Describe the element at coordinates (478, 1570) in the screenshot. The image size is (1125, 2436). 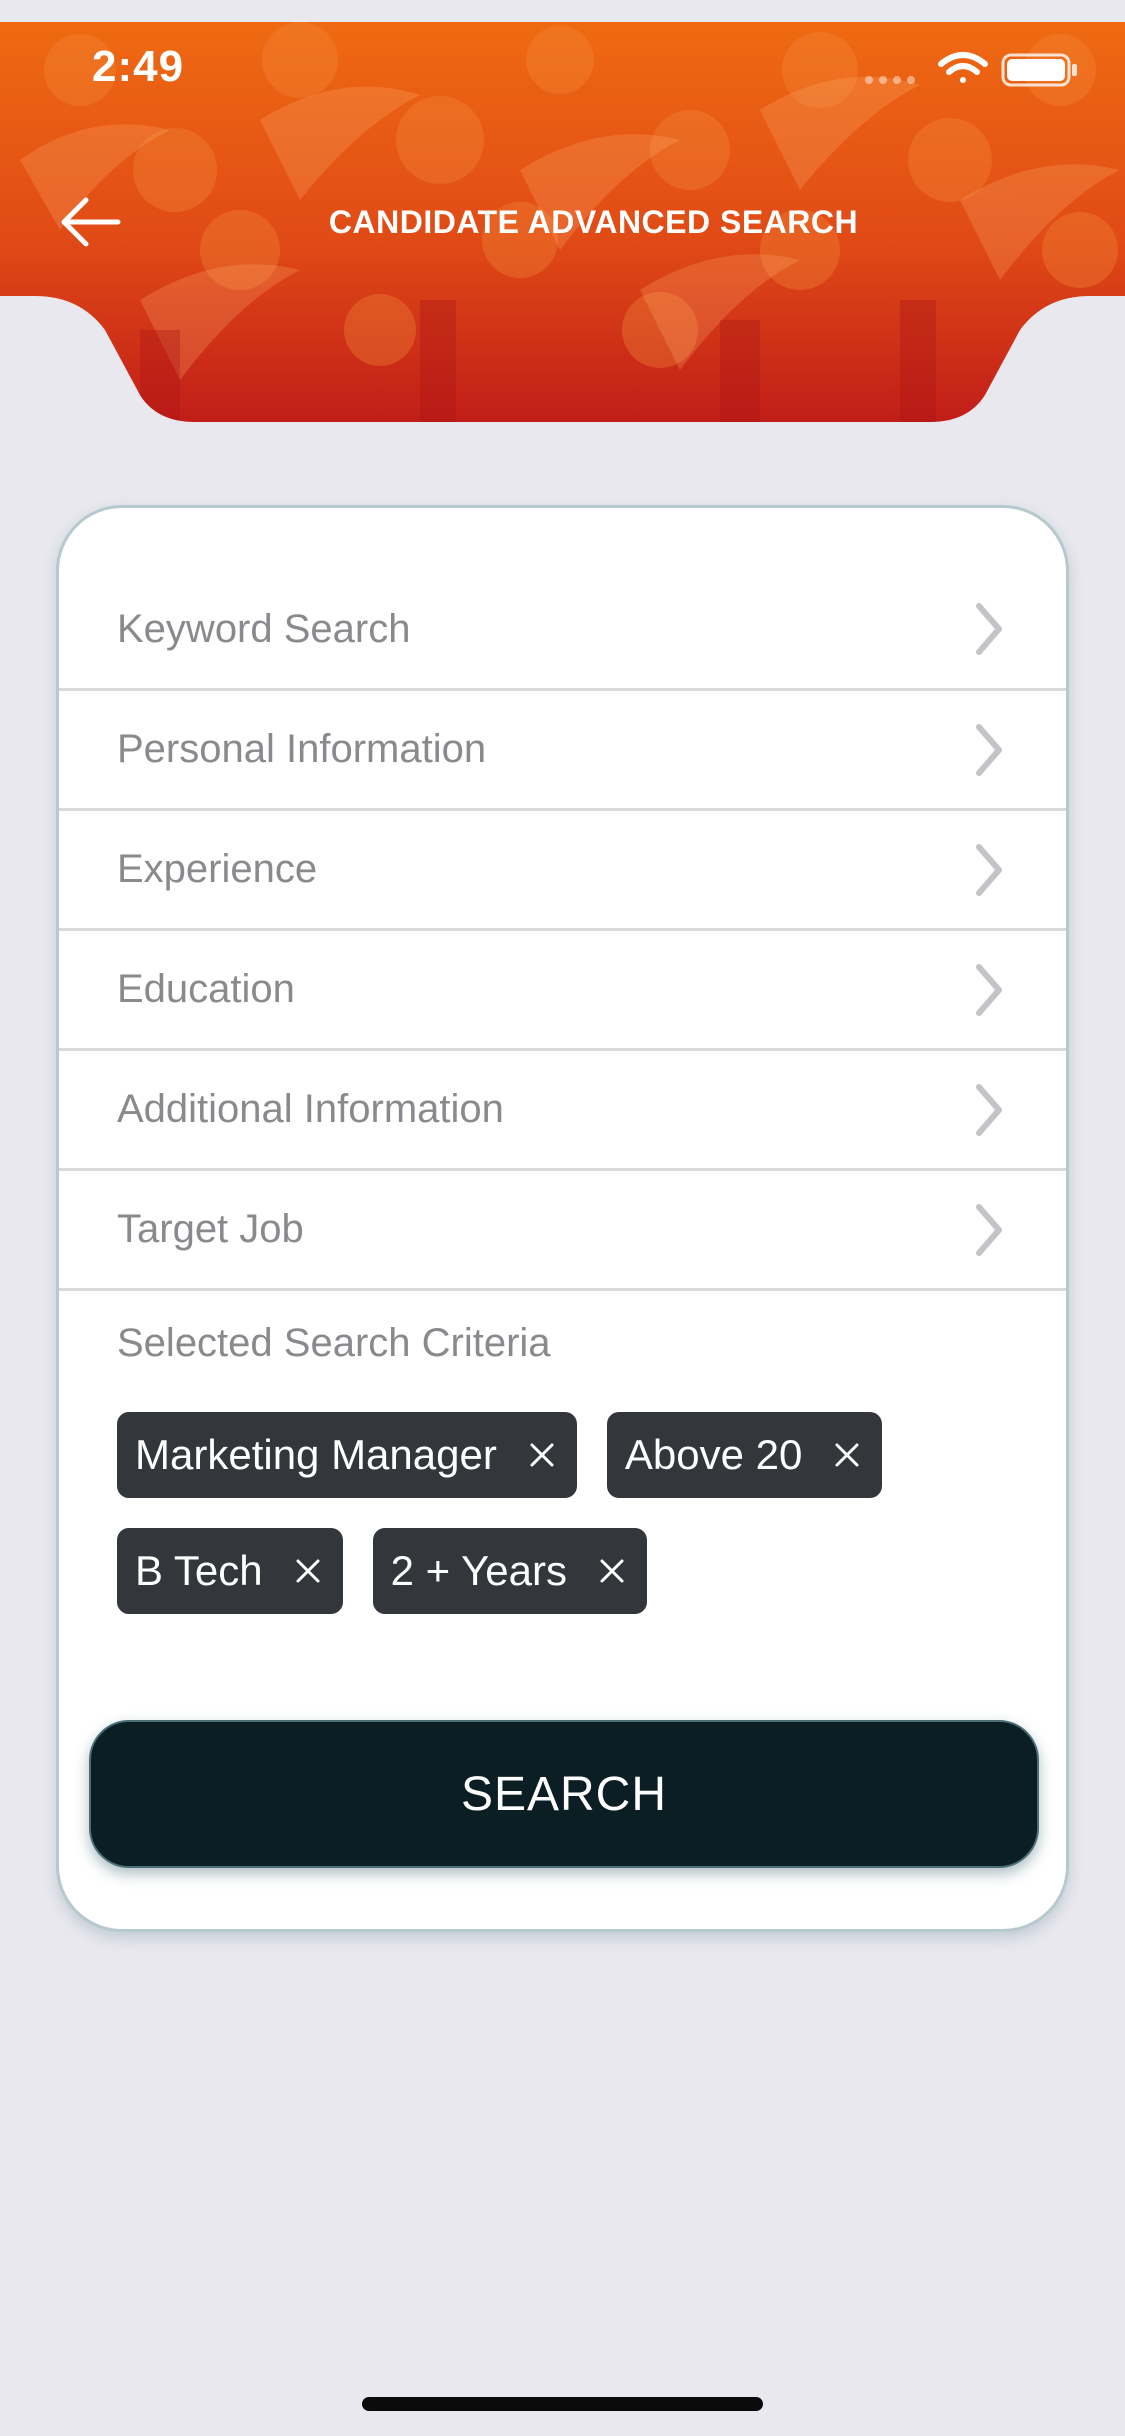
I see `chip-label: 2 + Years` at that location.